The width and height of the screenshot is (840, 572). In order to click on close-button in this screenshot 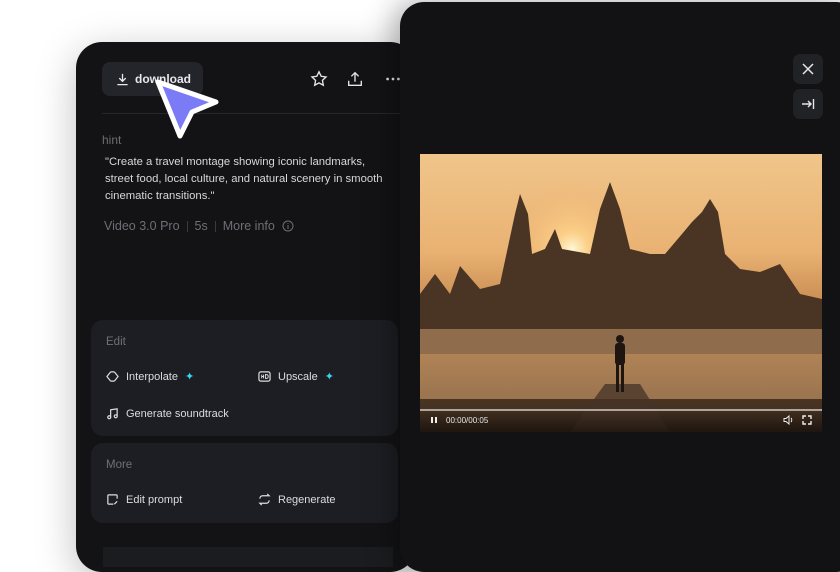, I will do `click(808, 69)`.